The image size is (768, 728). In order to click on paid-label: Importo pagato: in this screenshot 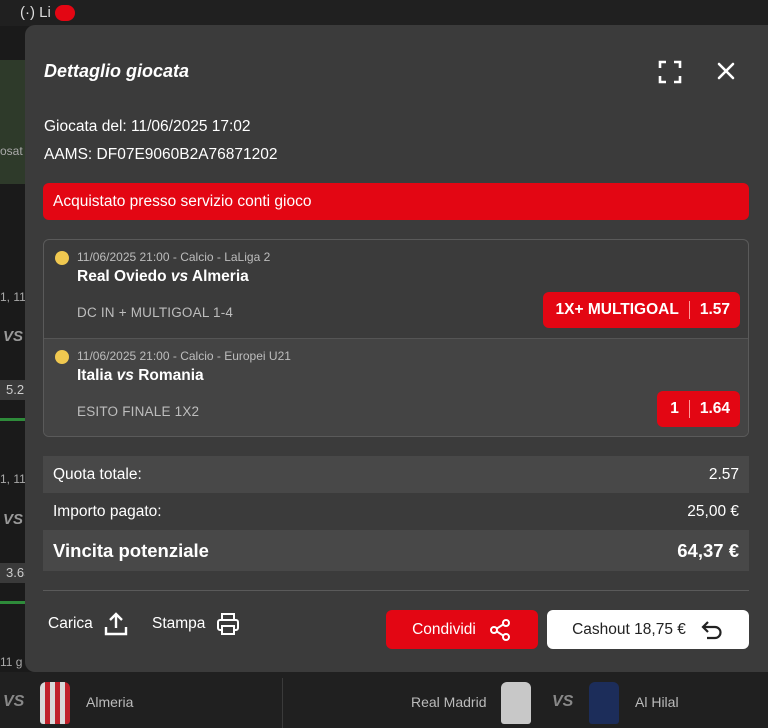, I will do `click(107, 511)`.